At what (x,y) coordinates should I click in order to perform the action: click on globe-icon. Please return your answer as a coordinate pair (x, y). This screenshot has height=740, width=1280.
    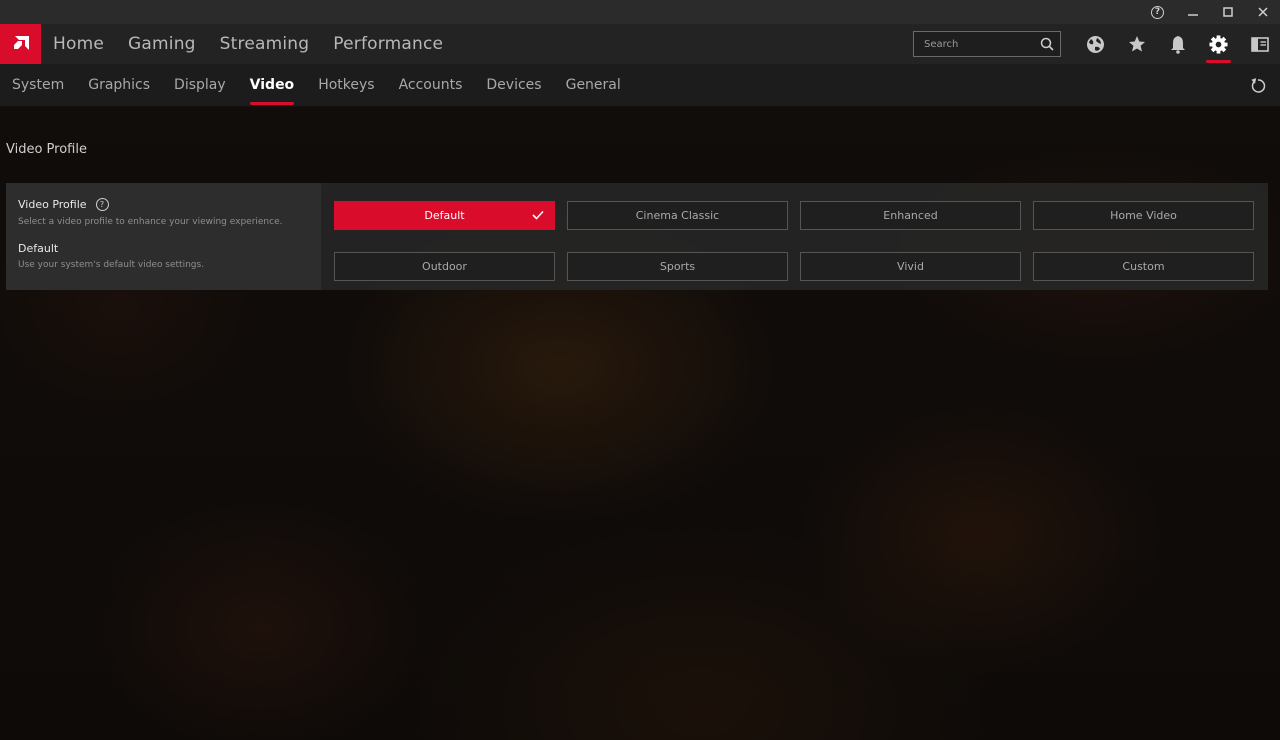
    Looking at the image, I should click on (1095, 44).